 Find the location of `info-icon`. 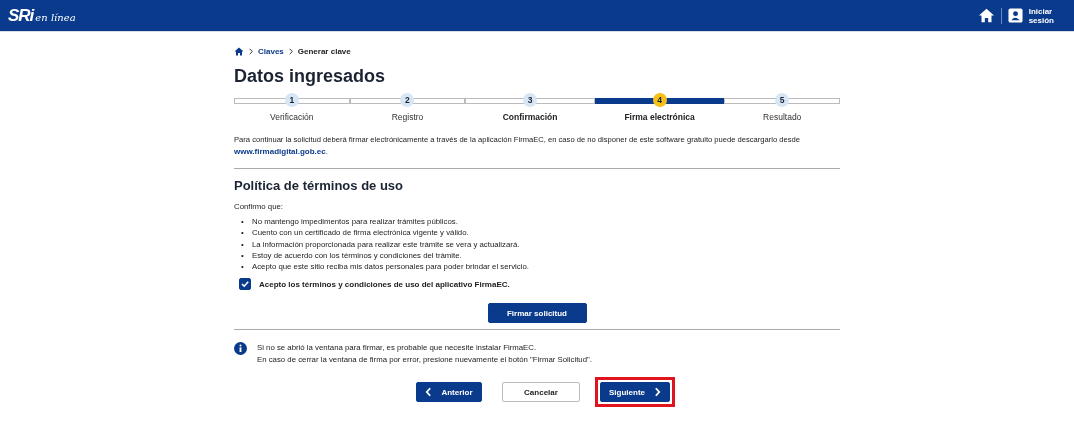

info-icon is located at coordinates (240, 349).